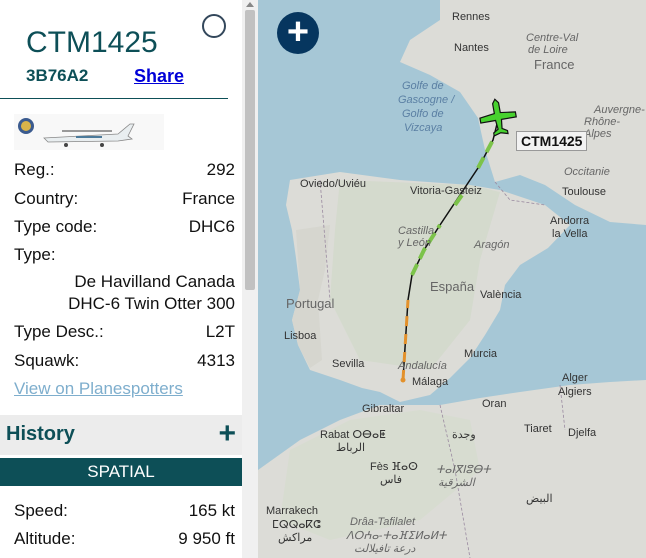 This screenshot has width=646, height=558. What do you see at coordinates (124, 200) in the screenshot?
I see `country-row: Country: France` at bounding box center [124, 200].